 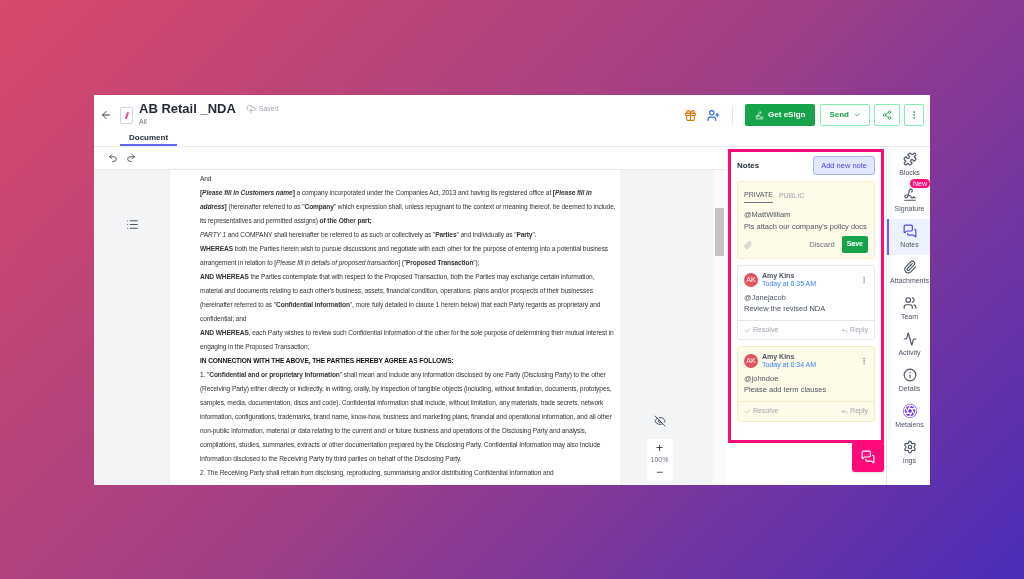 I want to click on share-icon, so click(x=887, y=115).